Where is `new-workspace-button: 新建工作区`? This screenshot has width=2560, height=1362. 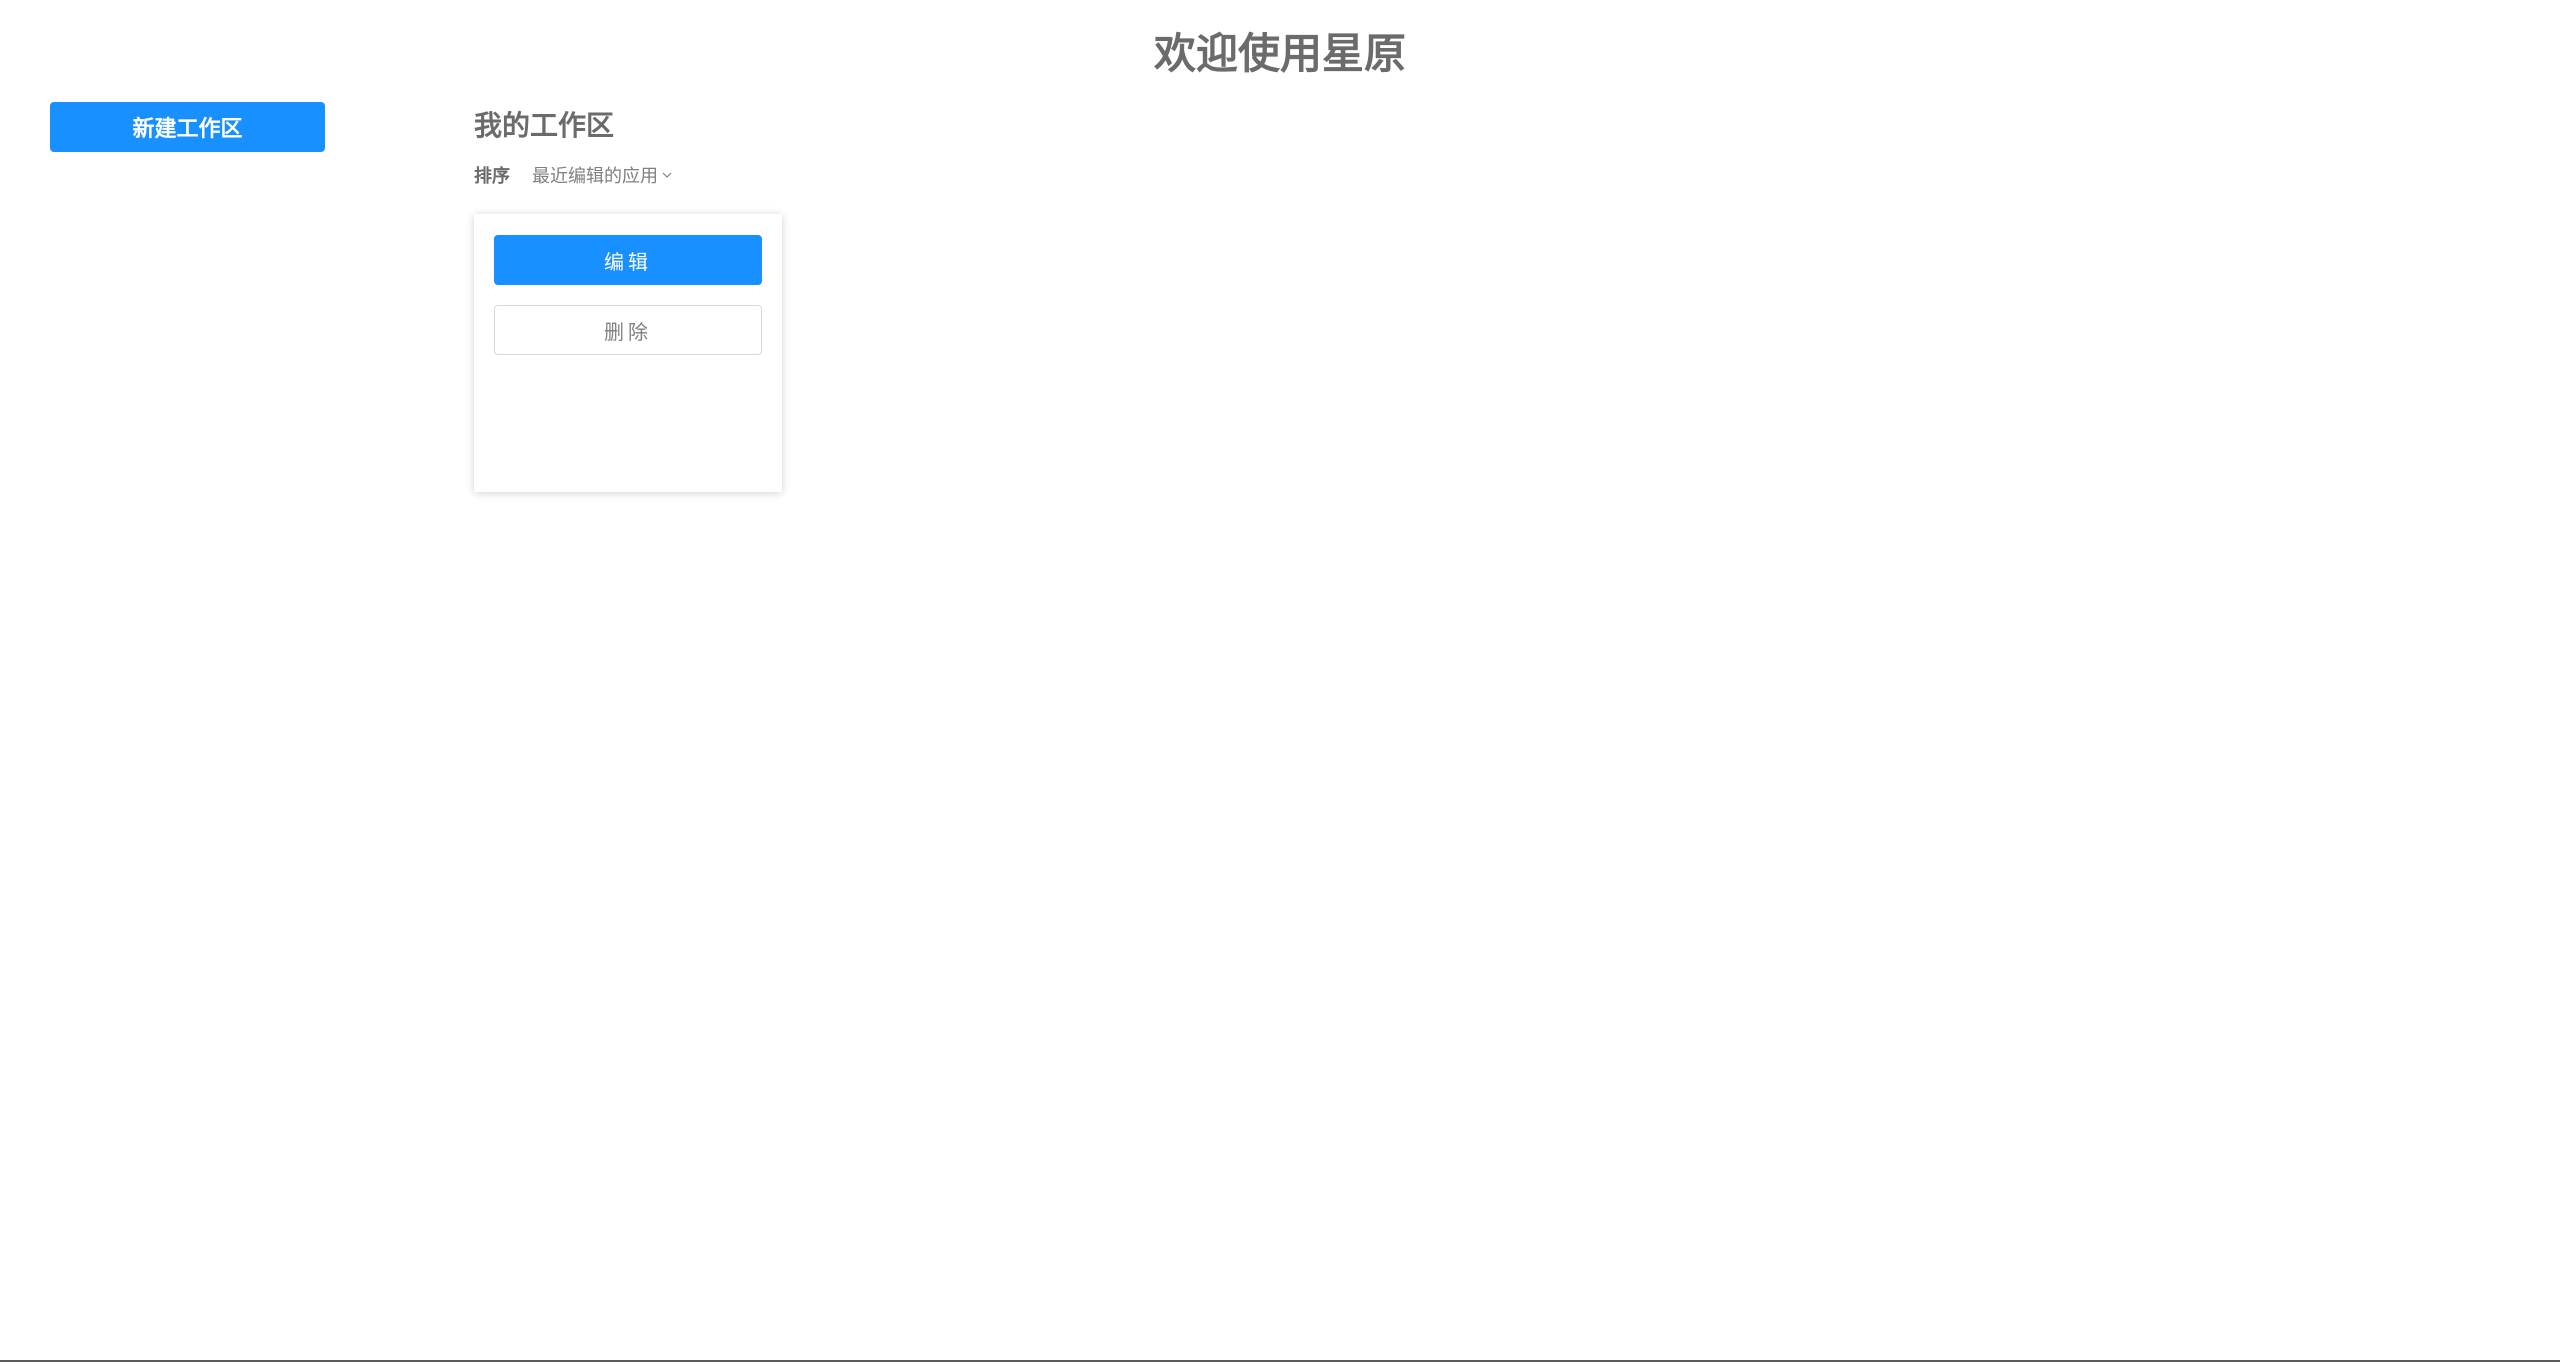
new-workspace-button: 新建工作区 is located at coordinates (187, 127).